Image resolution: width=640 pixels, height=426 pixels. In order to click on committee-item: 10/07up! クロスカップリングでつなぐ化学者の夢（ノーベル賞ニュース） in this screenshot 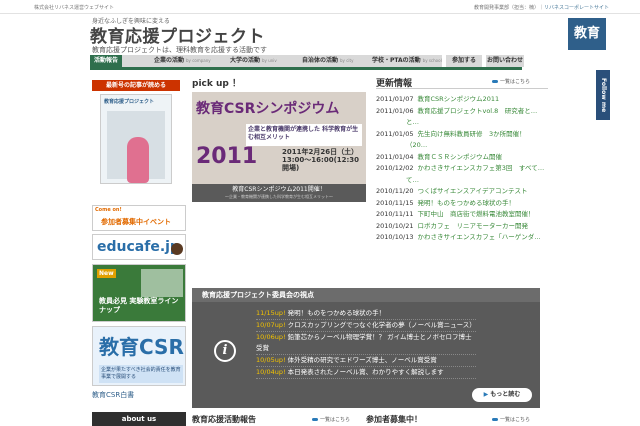, I will do `click(366, 326)`.